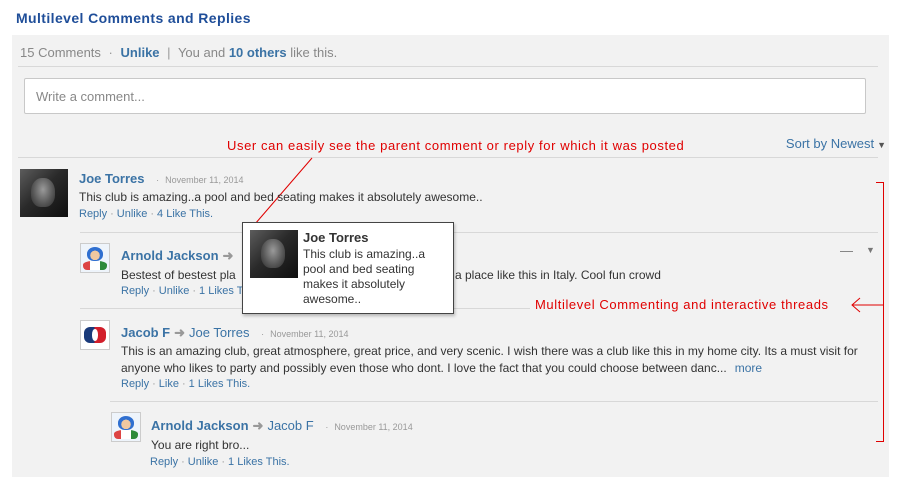  I want to click on comment-actions: Reply · Unlike · 4 Like This., so click(146, 214).